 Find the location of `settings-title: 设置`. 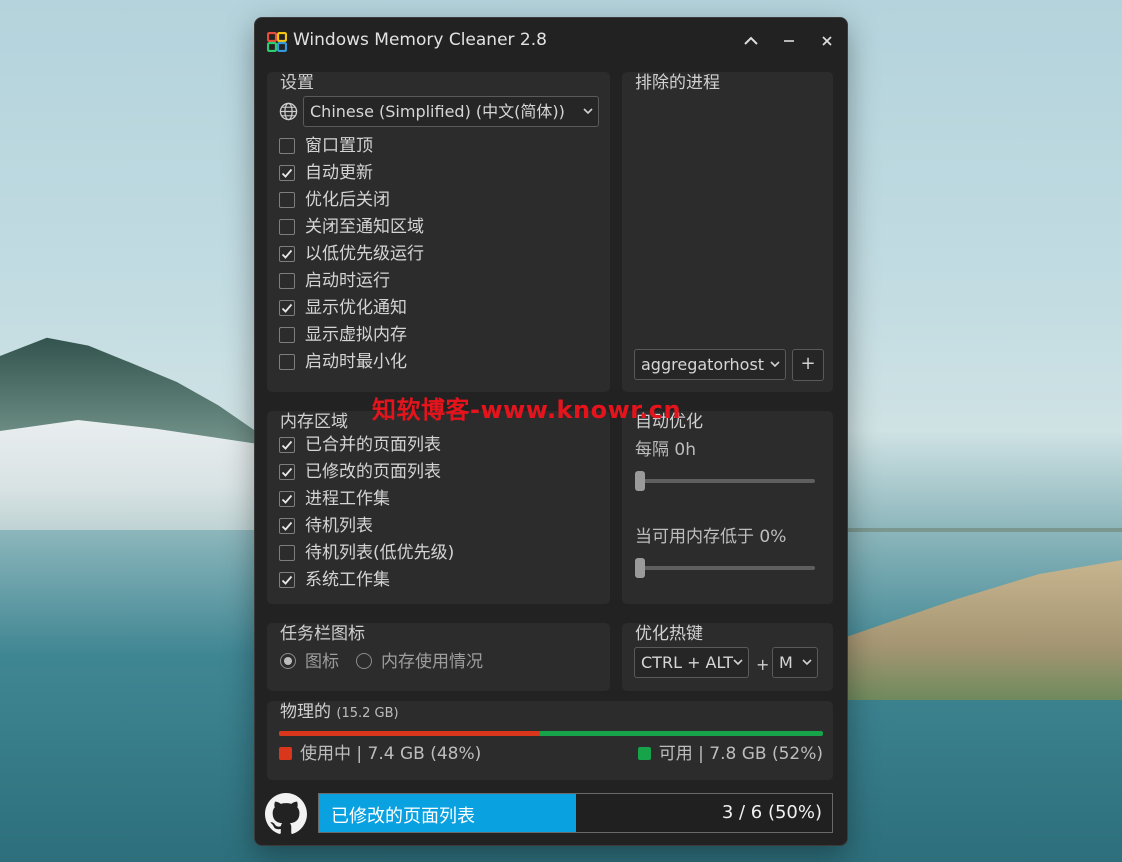

settings-title: 设置 is located at coordinates (297, 83).